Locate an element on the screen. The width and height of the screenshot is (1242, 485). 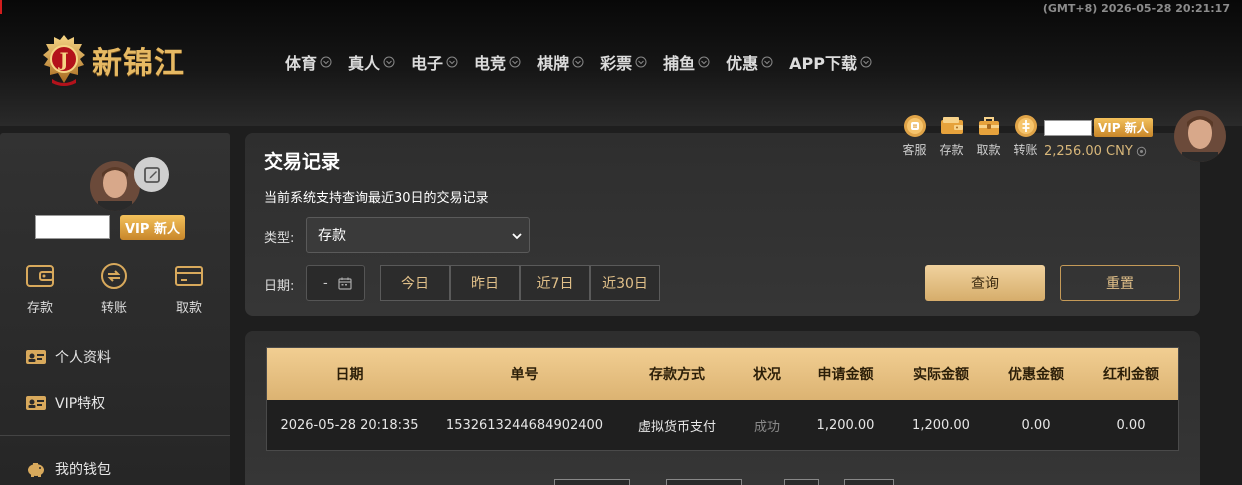
col-bonus-amount: 红利金额 is located at coordinates (1131, 375).